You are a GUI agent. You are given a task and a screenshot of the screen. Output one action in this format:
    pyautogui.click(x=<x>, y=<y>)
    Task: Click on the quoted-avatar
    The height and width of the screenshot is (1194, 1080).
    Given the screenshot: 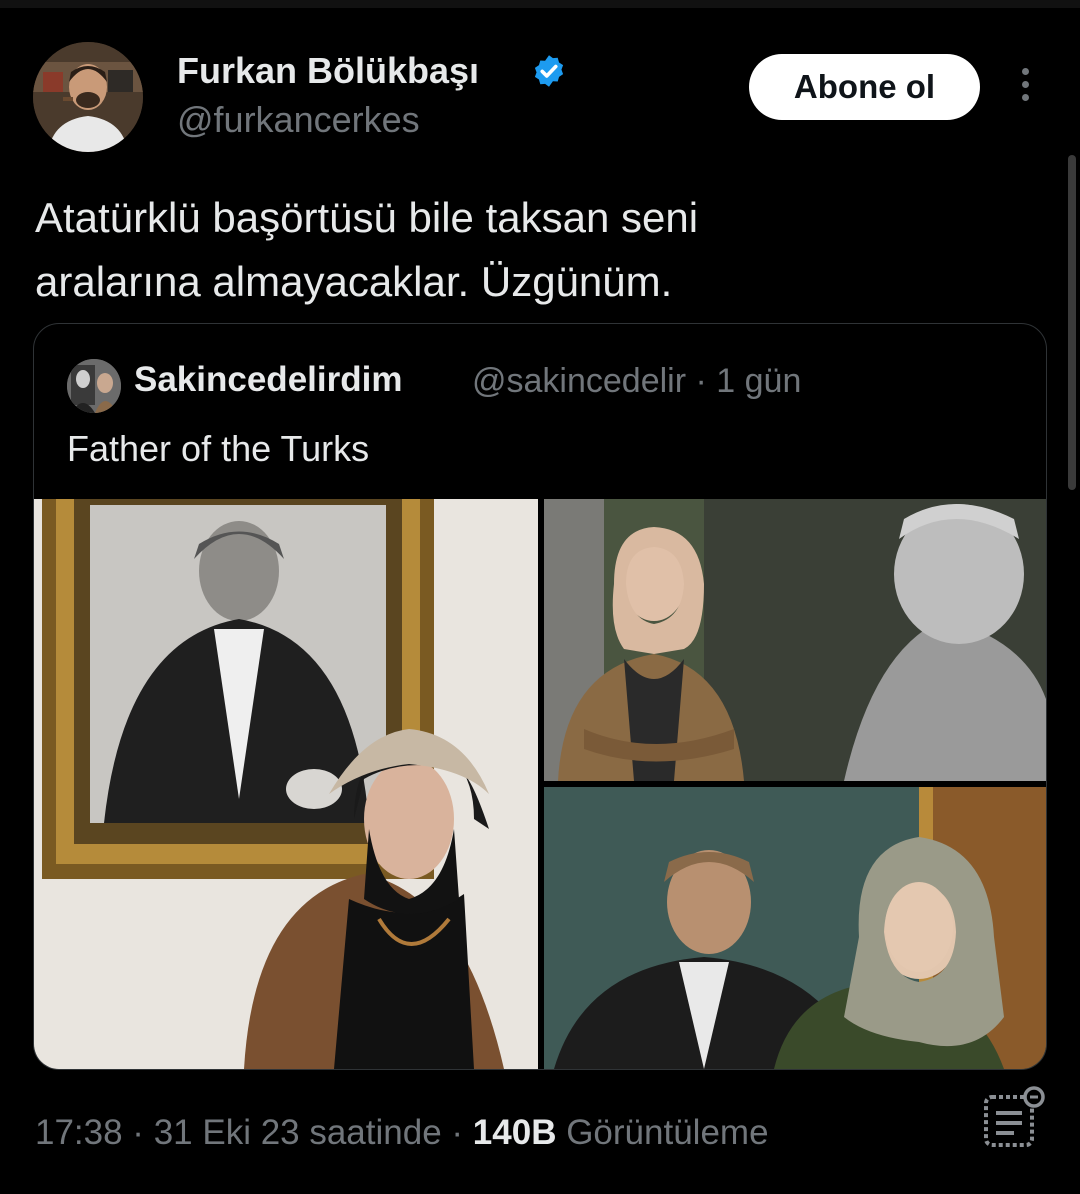 What is the action you would take?
    pyautogui.click(x=94, y=386)
    